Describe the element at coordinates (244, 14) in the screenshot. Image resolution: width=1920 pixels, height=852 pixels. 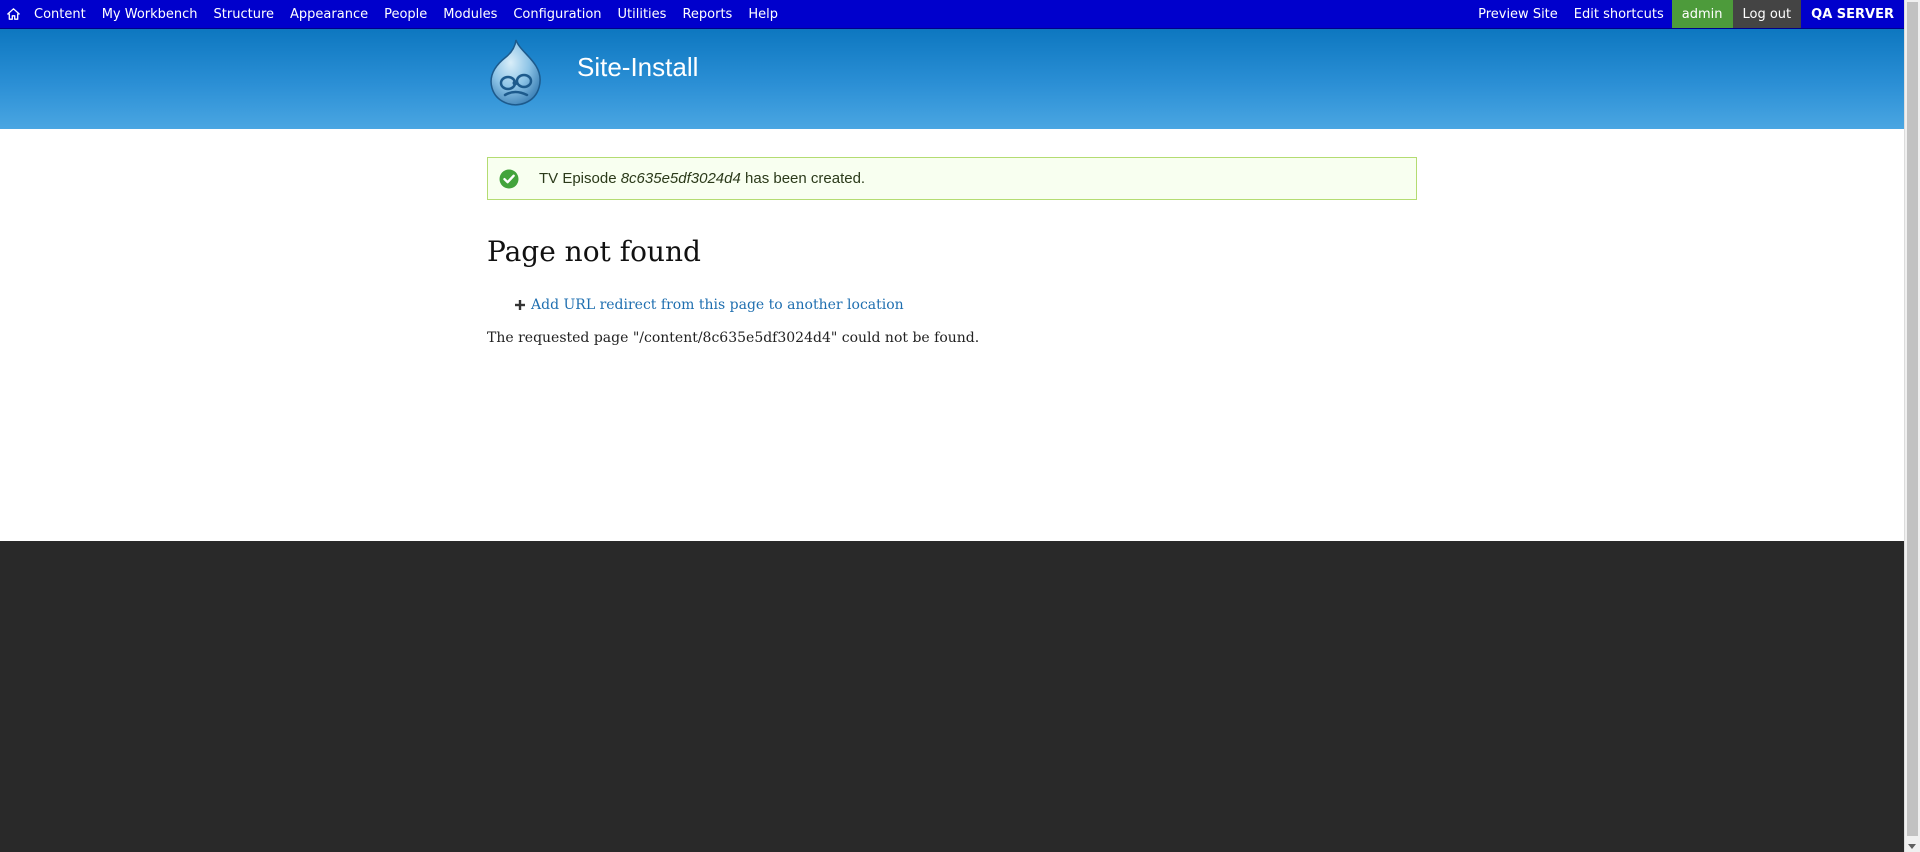
I see `menu-structure: Structure` at that location.